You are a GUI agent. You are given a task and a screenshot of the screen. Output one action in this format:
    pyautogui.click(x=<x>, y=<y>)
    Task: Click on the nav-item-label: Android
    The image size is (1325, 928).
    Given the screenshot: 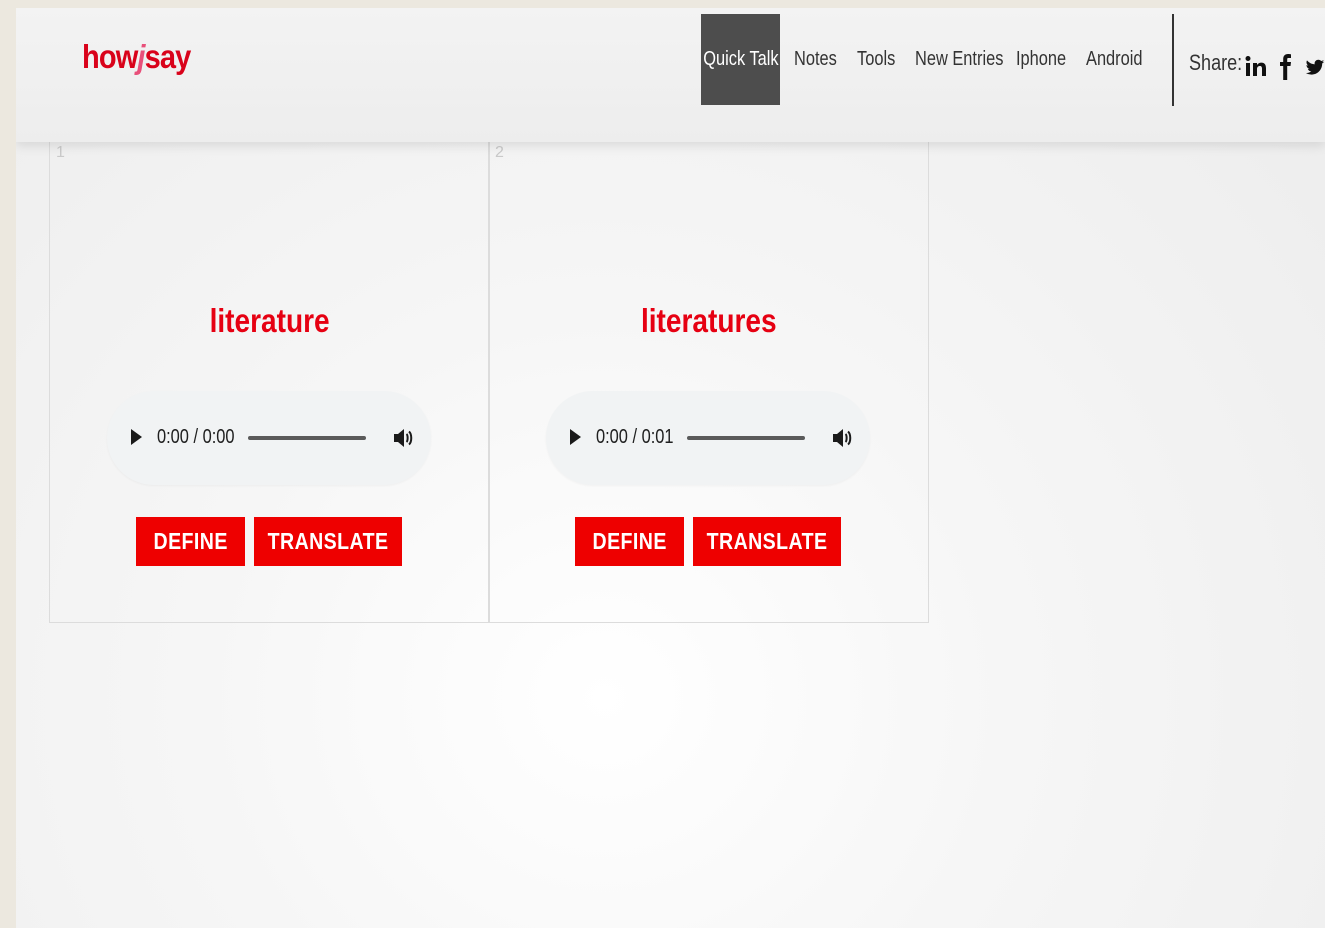 What is the action you would take?
    pyautogui.click(x=1114, y=59)
    